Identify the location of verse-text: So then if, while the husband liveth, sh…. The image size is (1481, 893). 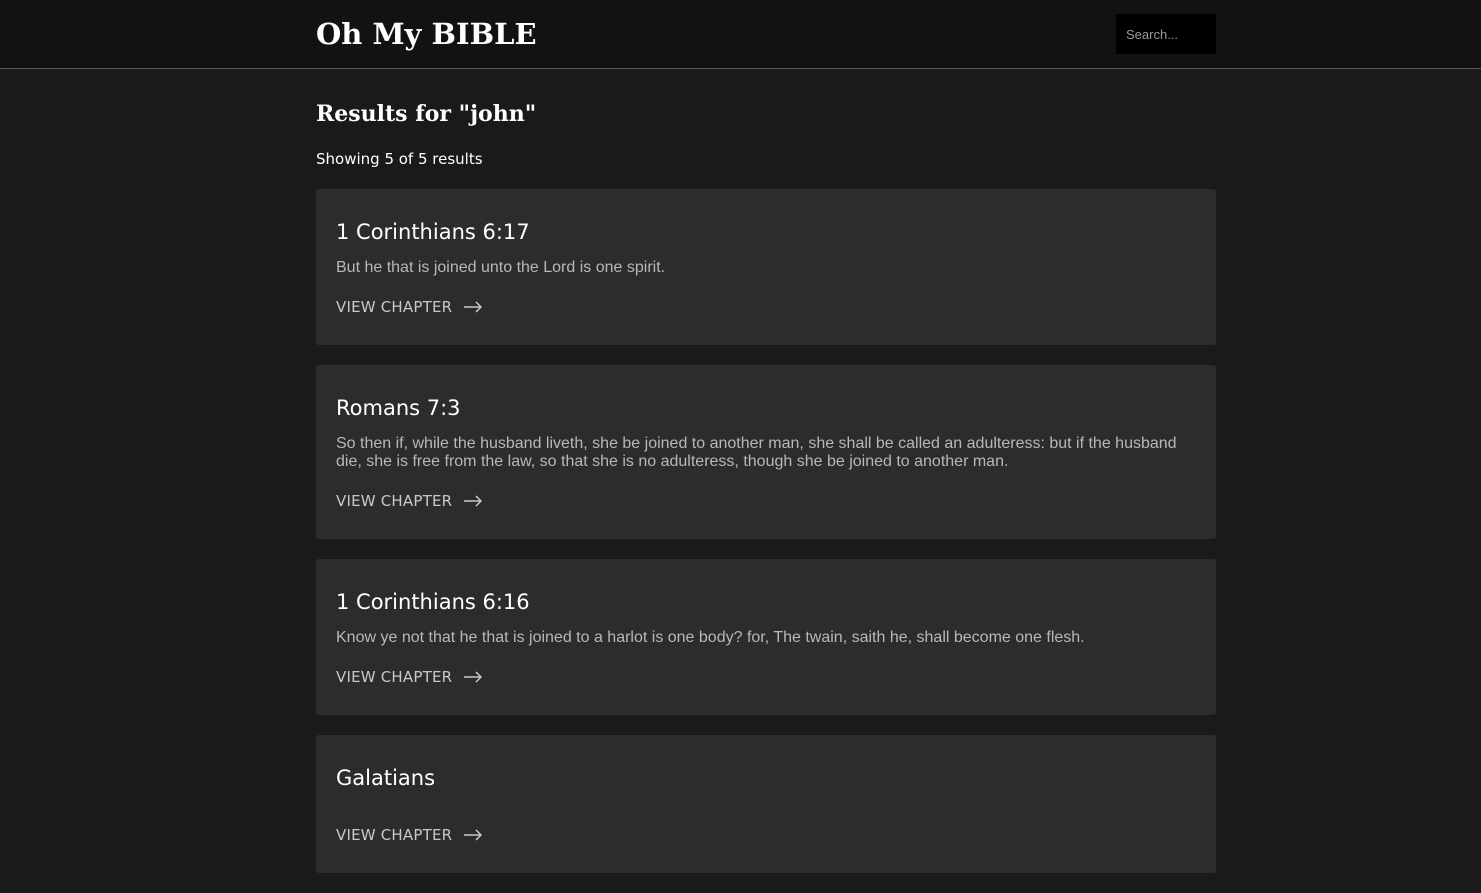
(756, 452).